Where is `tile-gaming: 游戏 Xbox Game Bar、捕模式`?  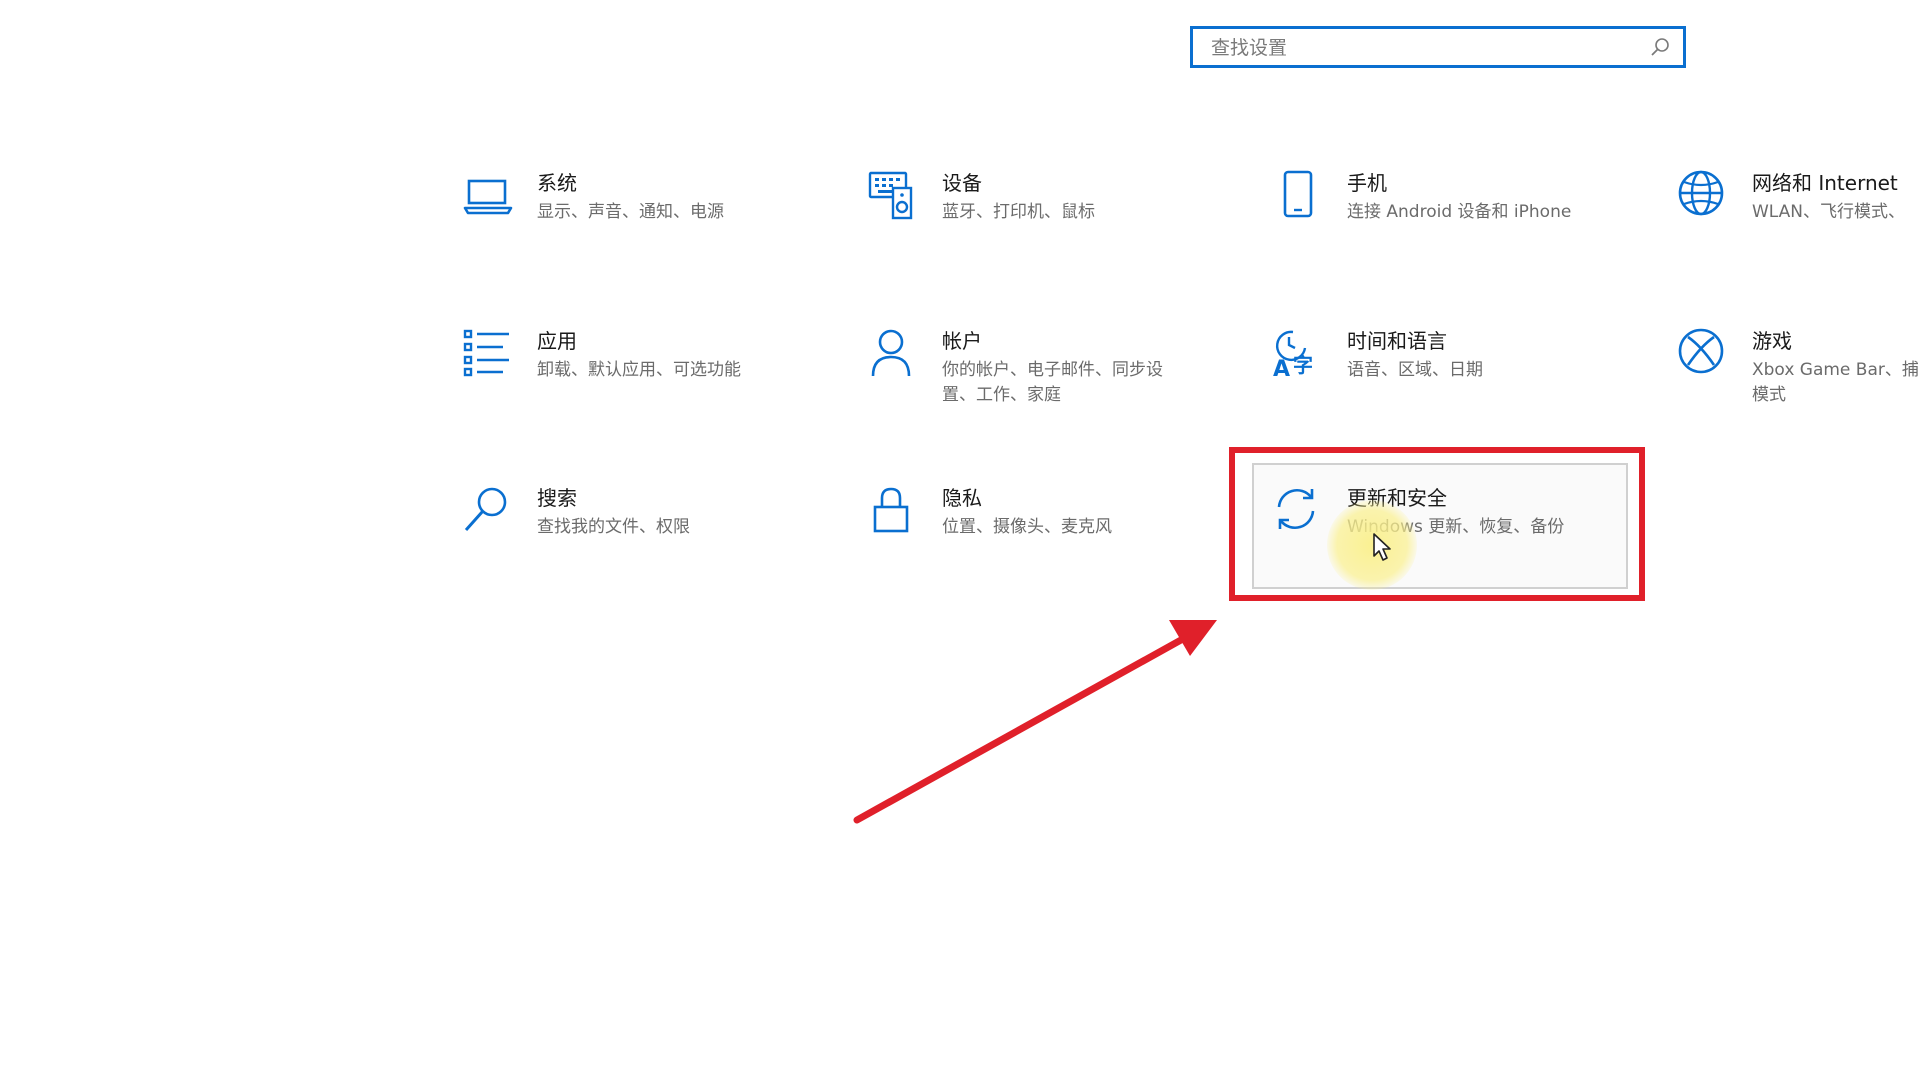 tile-gaming: 游戏 Xbox Game Bar、捕模式 is located at coordinates (1798, 388).